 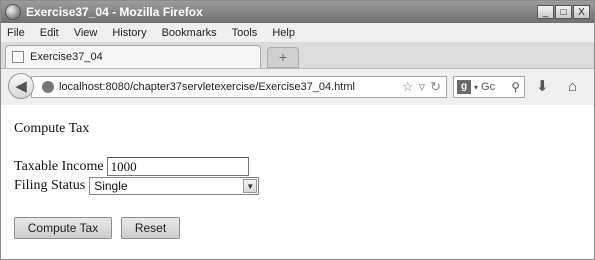 I want to click on search-icon: ⚲, so click(x=515, y=87).